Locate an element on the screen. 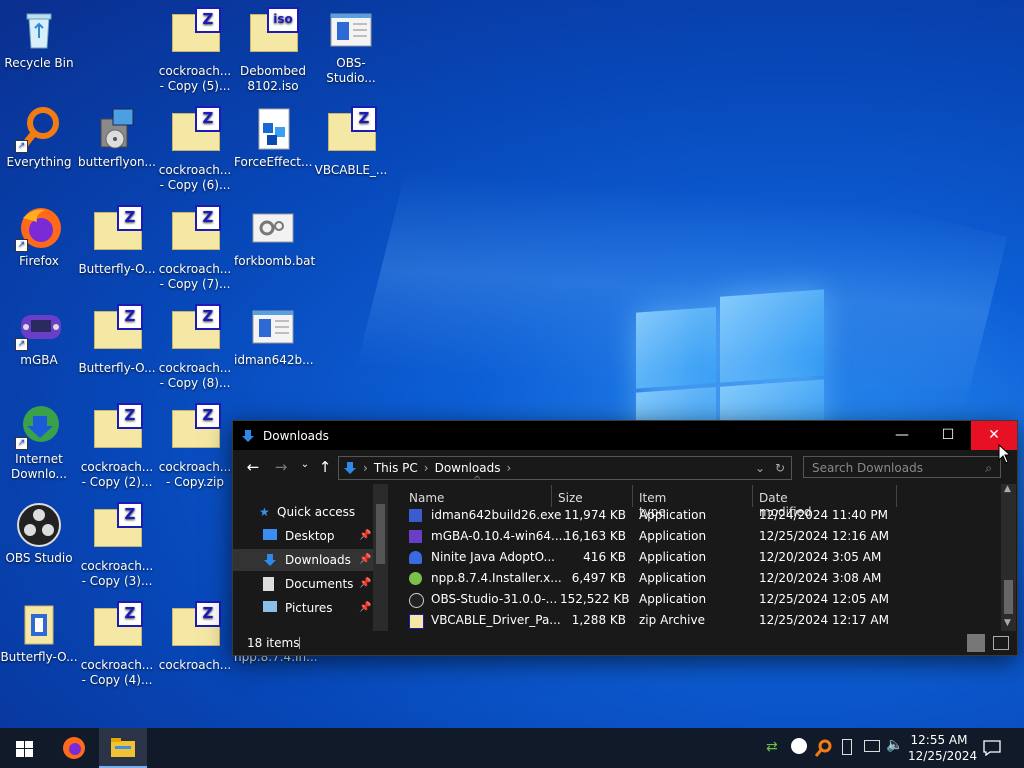 This screenshot has width=1024, height=768. installer-icon is located at coordinates (117, 129).